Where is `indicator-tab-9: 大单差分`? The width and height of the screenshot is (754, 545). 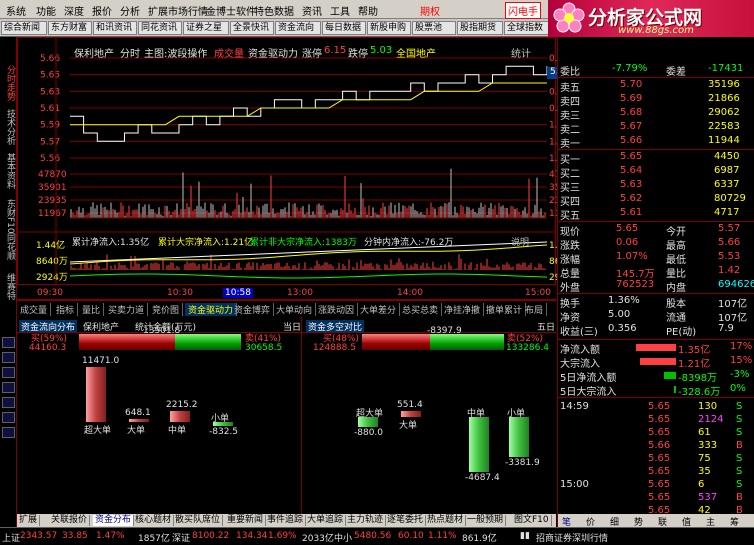
indicator-tab-9: 大单差分 is located at coordinates (379, 309).